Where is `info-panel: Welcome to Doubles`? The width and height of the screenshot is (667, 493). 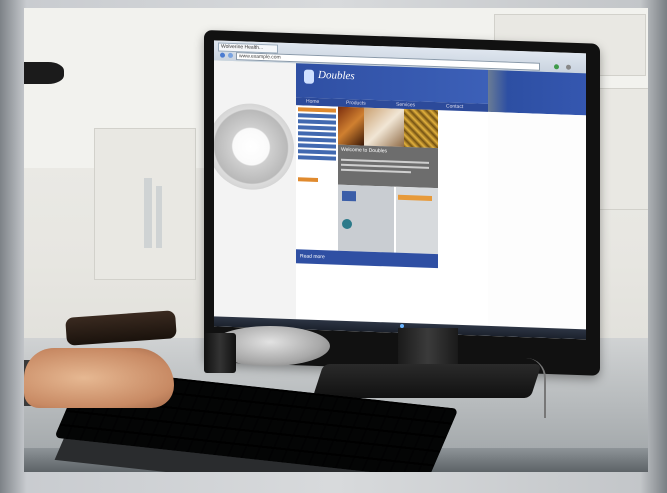 info-panel: Welcome to Doubles is located at coordinates (388, 166).